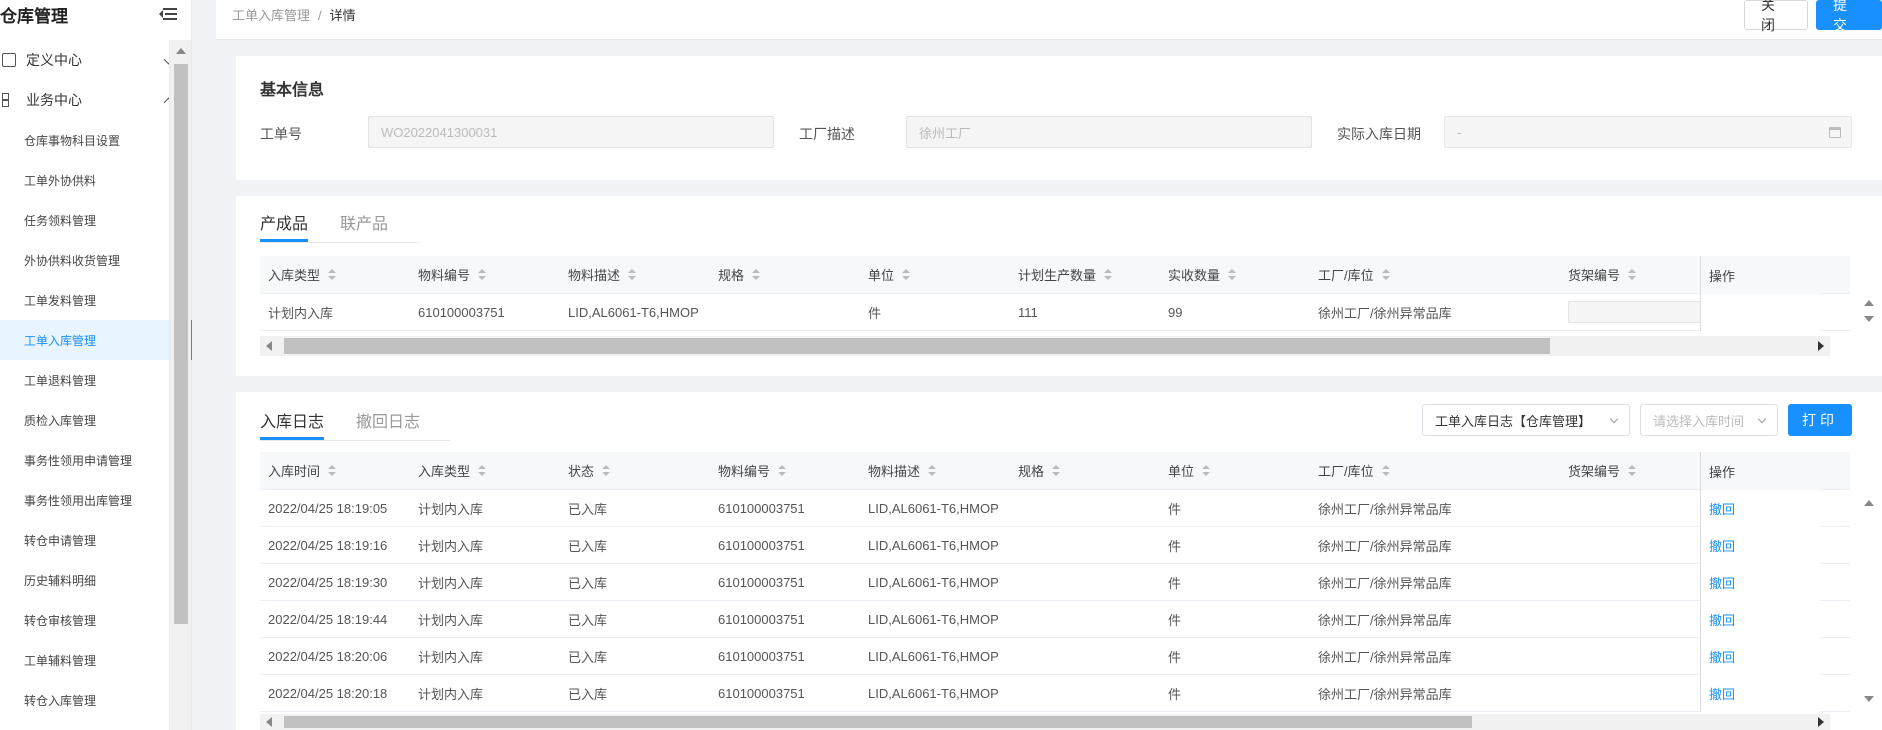 This screenshot has height=730, width=1882. Describe the element at coordinates (96, 460) in the screenshot. I see `sidebar-item: 事务性领用申请管理` at that location.